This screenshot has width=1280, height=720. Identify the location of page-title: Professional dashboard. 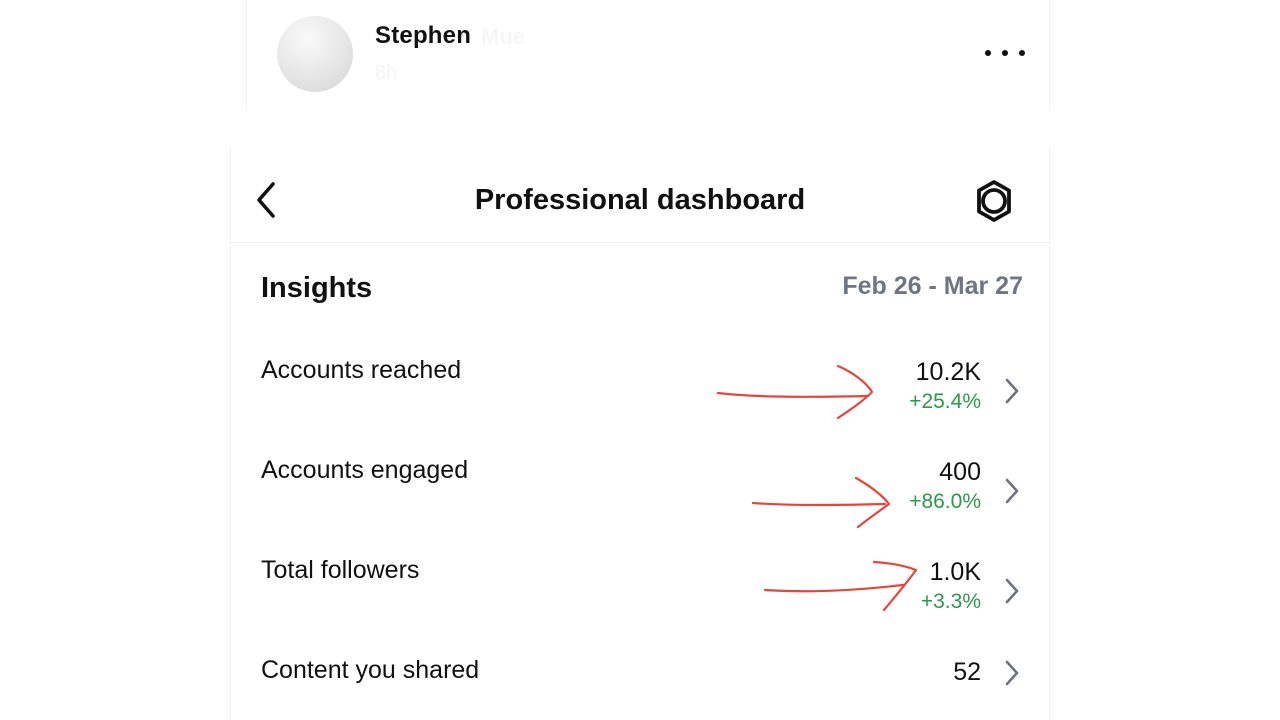
(640, 200).